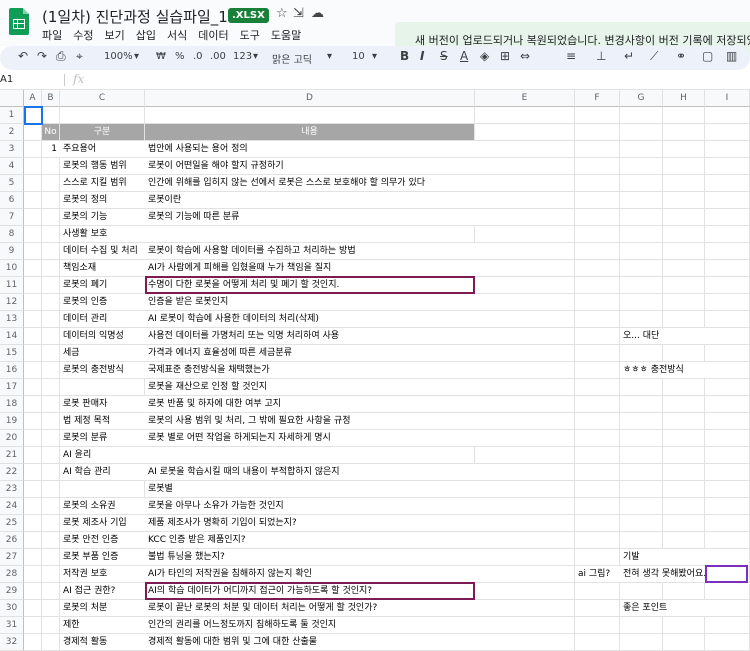  I want to click on select-all-corner, so click(12, 98).